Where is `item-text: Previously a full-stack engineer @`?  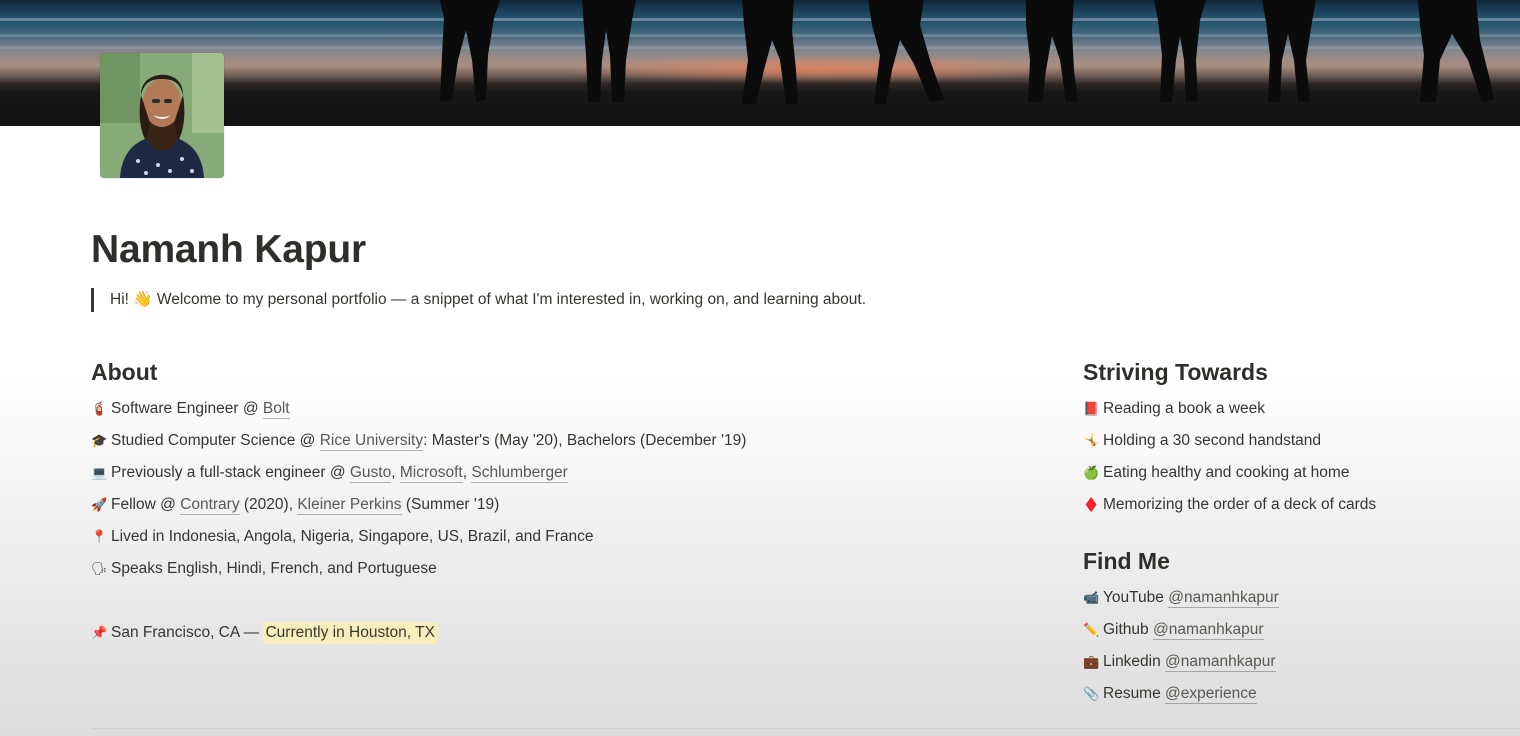
item-text: Previously a full-stack engineer @ is located at coordinates (230, 472).